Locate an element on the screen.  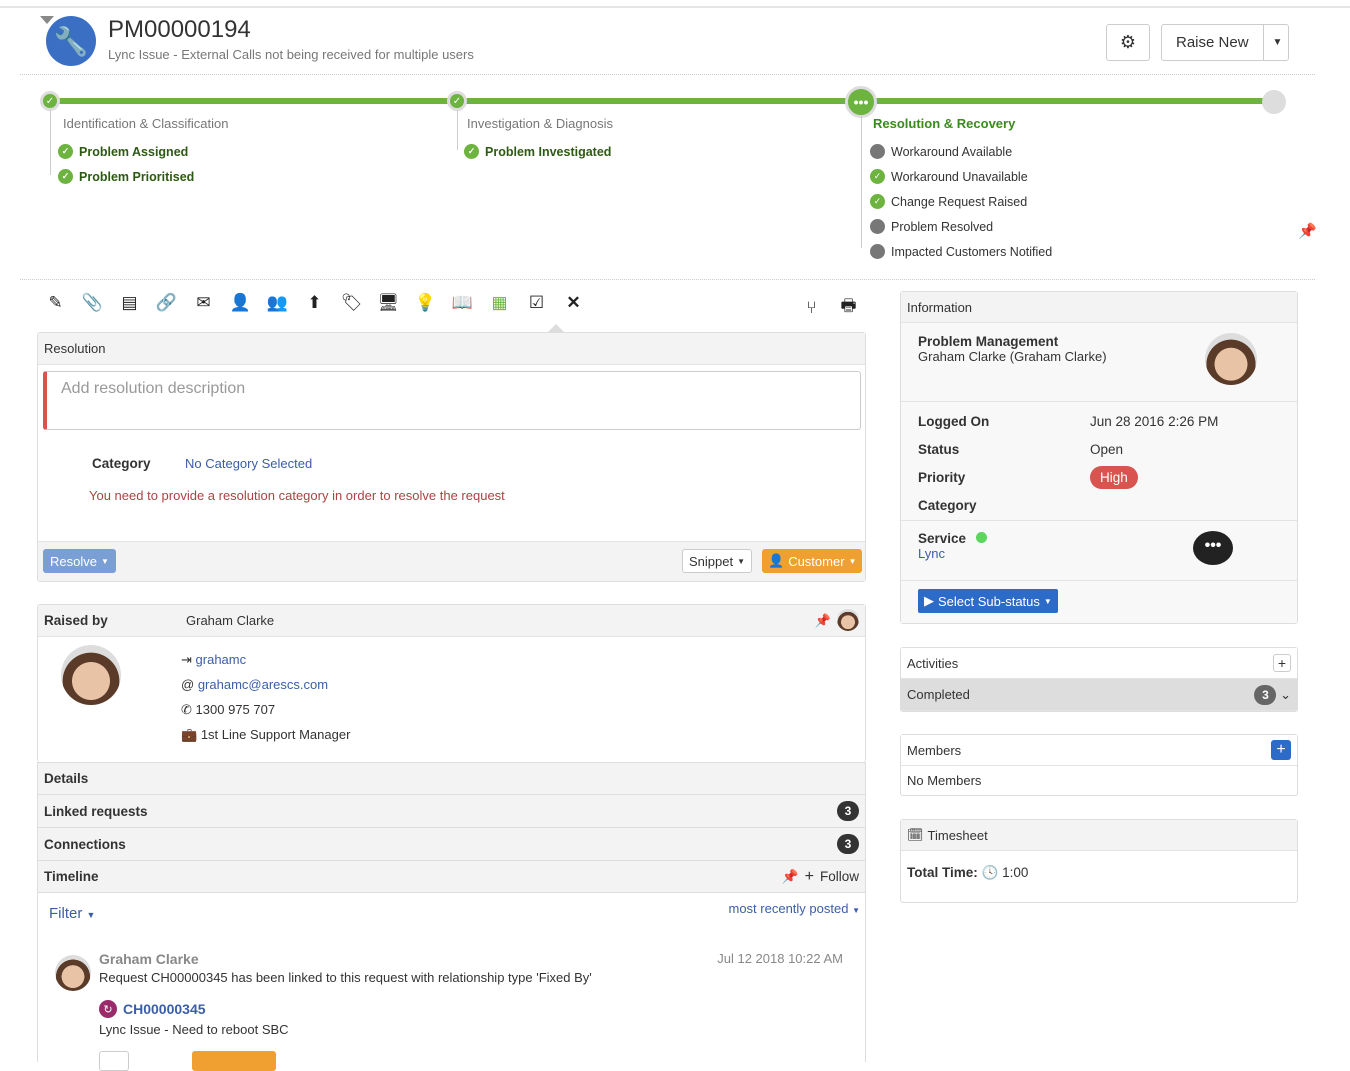
total-time-value: 1:00 is located at coordinates (1015, 872).